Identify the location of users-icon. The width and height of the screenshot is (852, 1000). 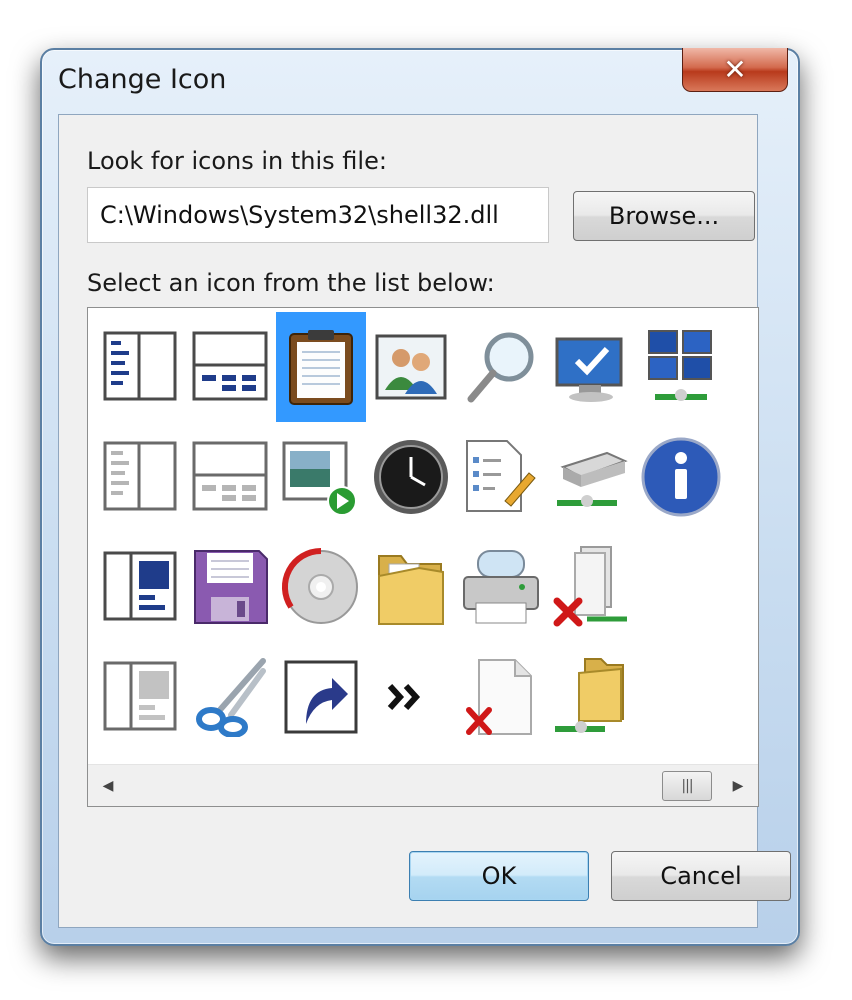
(411, 367).